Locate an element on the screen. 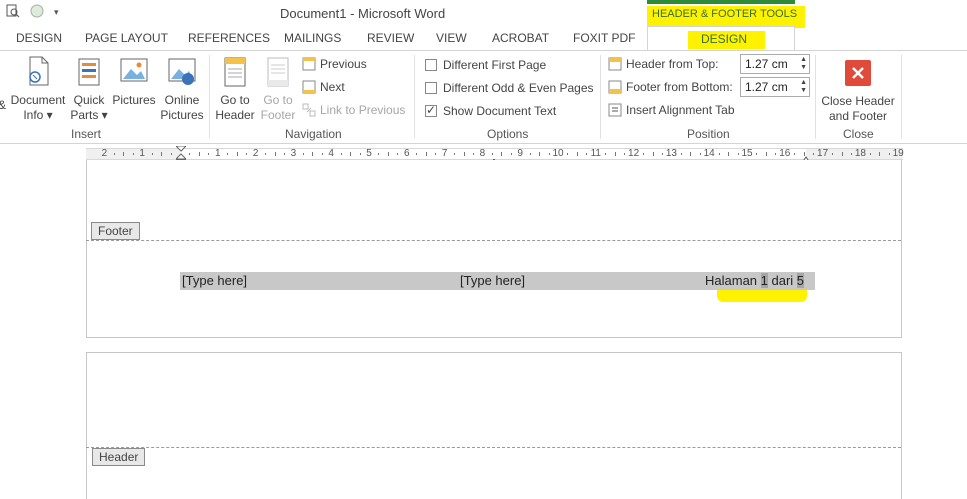 The width and height of the screenshot is (967, 499). navigation-group-label: Navigation is located at coordinates (313, 134).